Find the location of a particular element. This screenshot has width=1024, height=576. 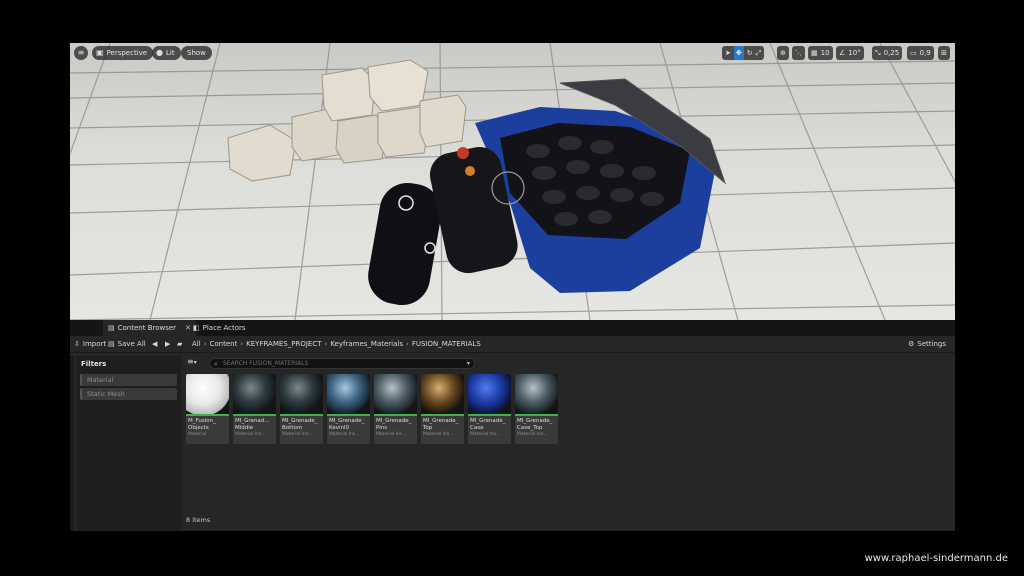

import-button: ⇩ Import is located at coordinates (90, 344).